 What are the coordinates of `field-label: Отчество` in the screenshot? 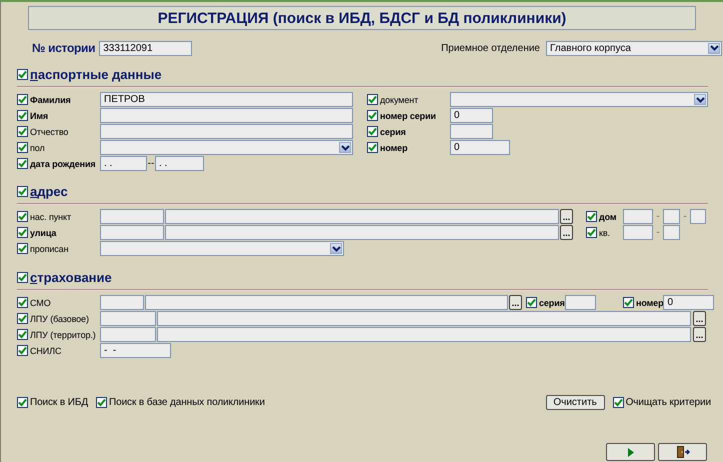 It's located at (49, 131).